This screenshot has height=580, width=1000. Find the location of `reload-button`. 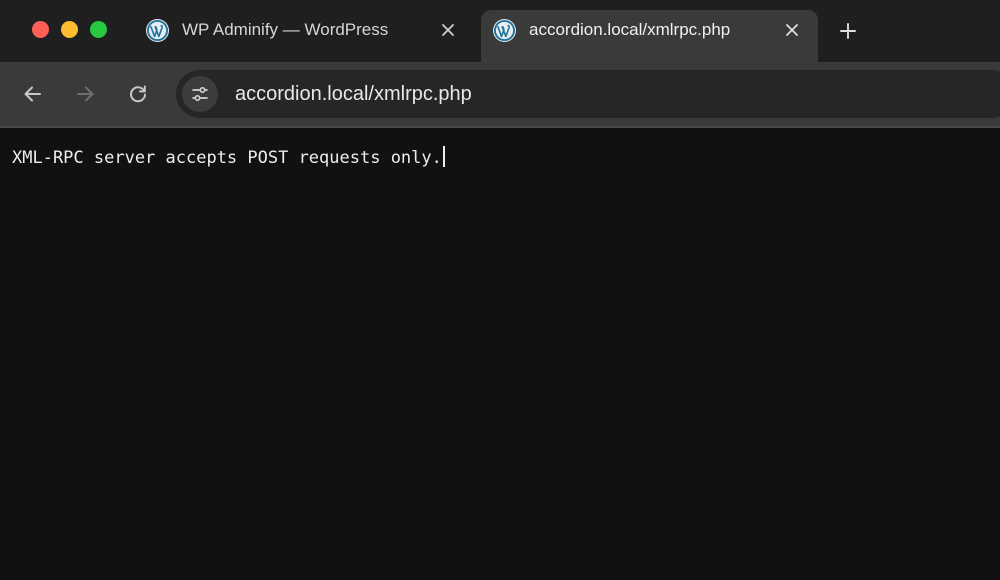

reload-button is located at coordinates (138, 94).